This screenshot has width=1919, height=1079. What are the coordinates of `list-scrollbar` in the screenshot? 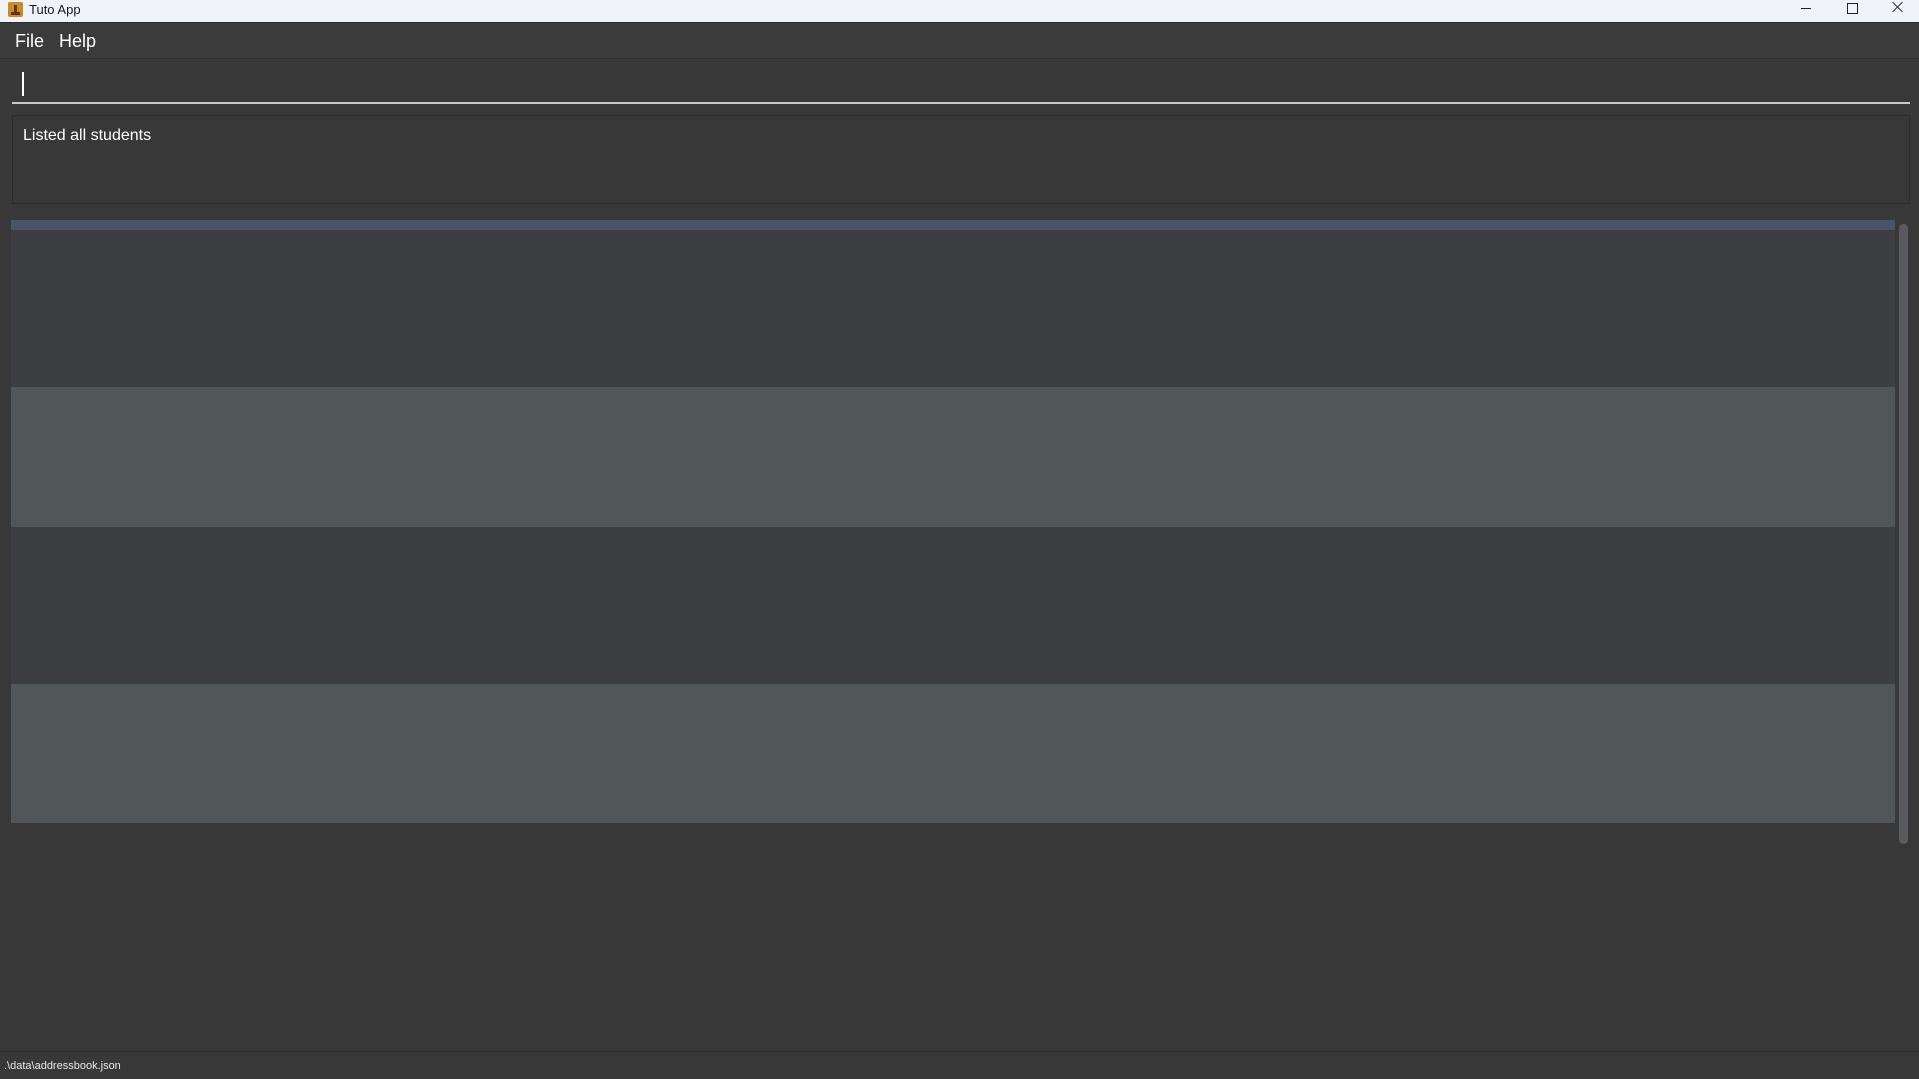 It's located at (1903, 535).